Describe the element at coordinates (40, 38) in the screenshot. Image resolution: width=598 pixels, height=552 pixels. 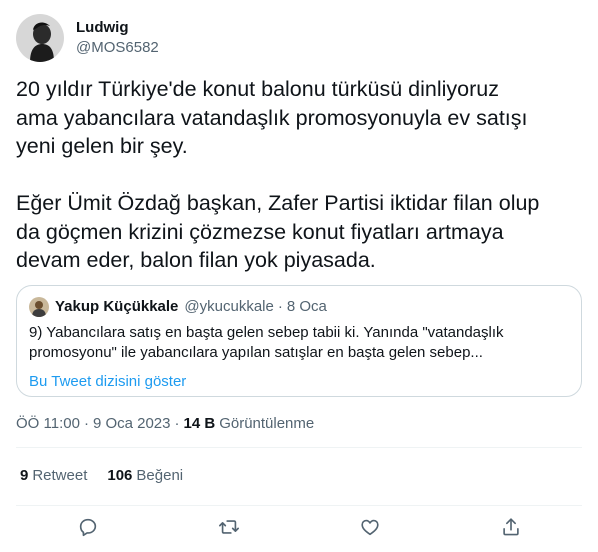
I see `author-avatar` at that location.